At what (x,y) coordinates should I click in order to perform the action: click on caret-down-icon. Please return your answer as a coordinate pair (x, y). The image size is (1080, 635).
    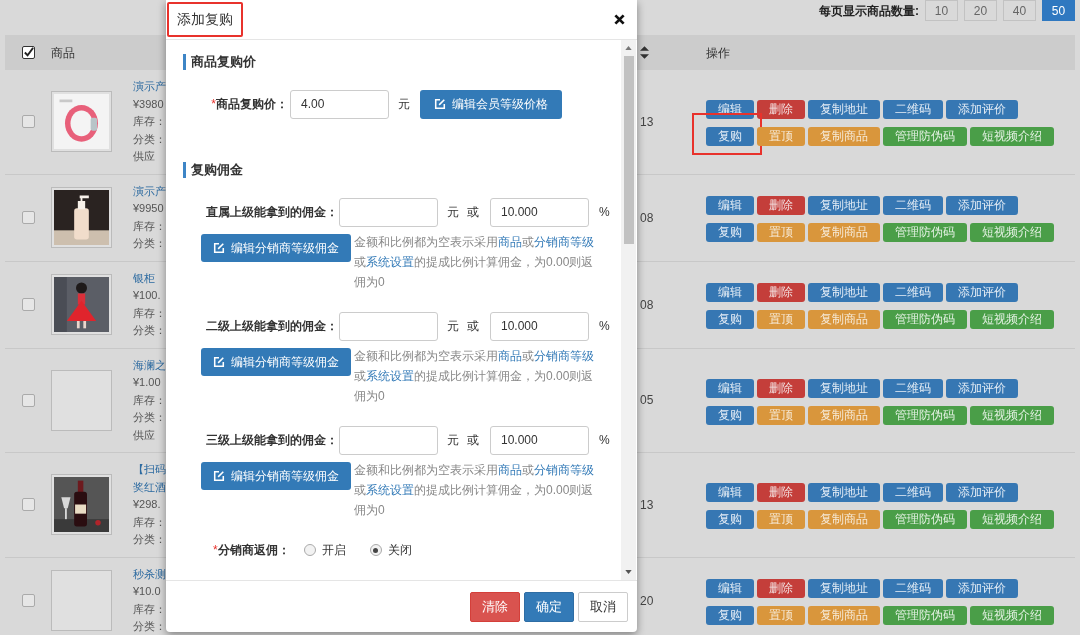
    Looking at the image, I should click on (628, 572).